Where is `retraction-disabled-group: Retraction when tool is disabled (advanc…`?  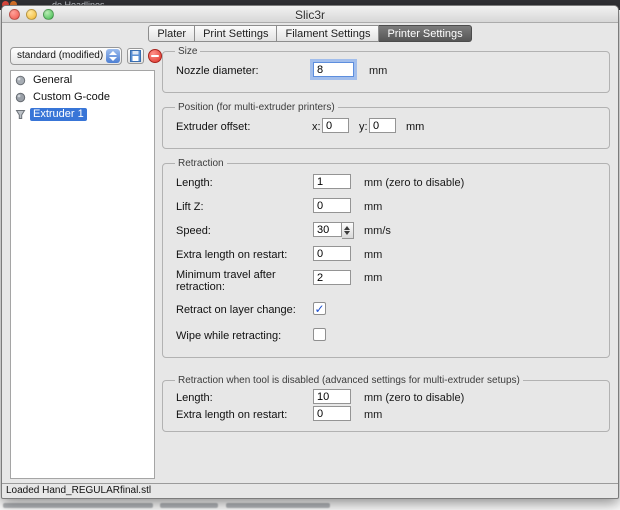 retraction-disabled-group: Retraction when tool is disabled (advanc… is located at coordinates (386, 403).